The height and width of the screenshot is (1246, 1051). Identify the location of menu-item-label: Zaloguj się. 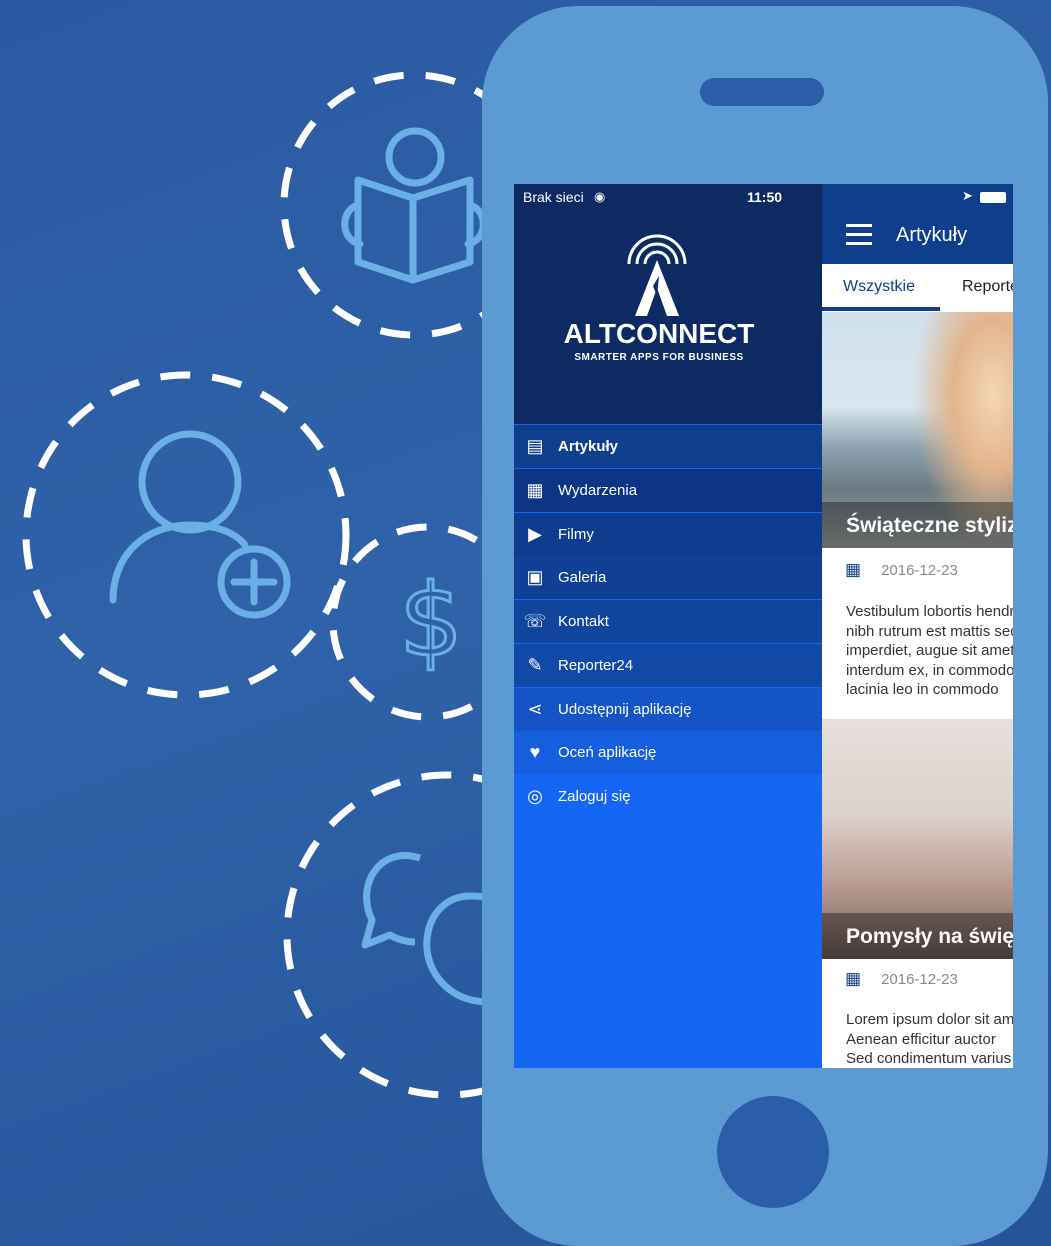
(594, 796).